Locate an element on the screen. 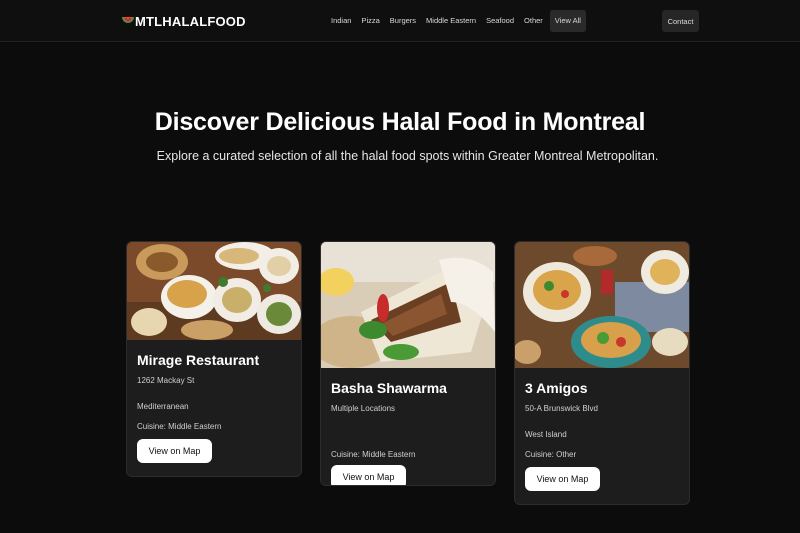 The height and width of the screenshot is (533, 800). restaurant-address: 50-A Brunswick Blvd is located at coordinates (561, 408).